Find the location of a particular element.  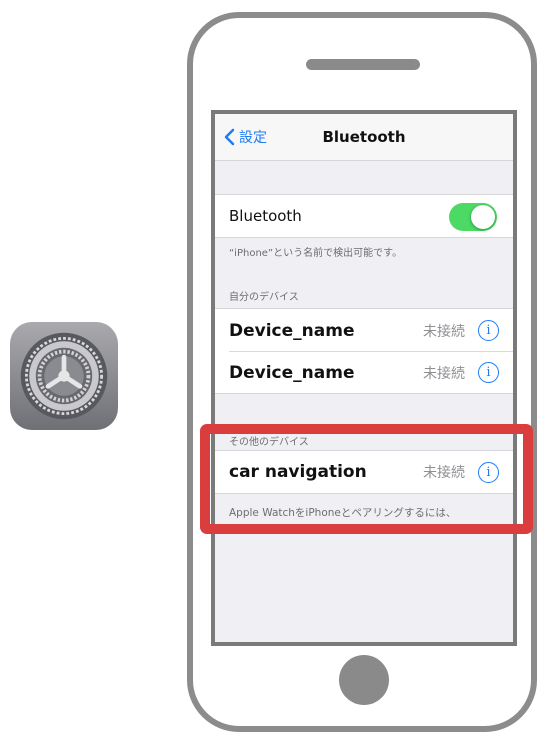

home-button is located at coordinates (364, 680).